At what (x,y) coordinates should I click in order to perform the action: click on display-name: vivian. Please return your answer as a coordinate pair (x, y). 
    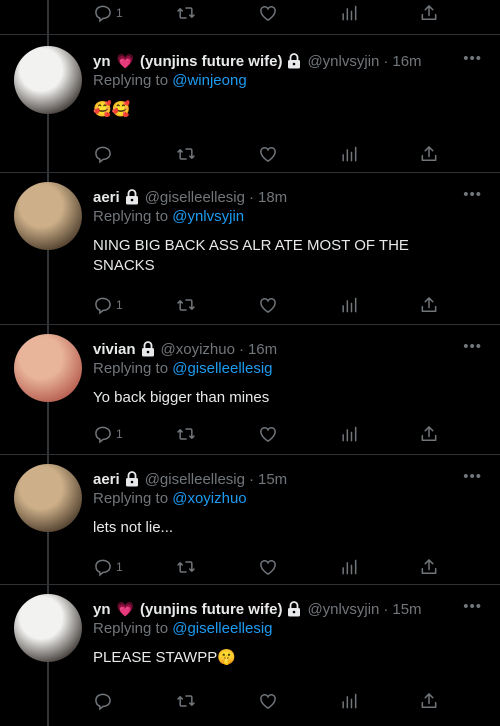
    Looking at the image, I should click on (114, 349).